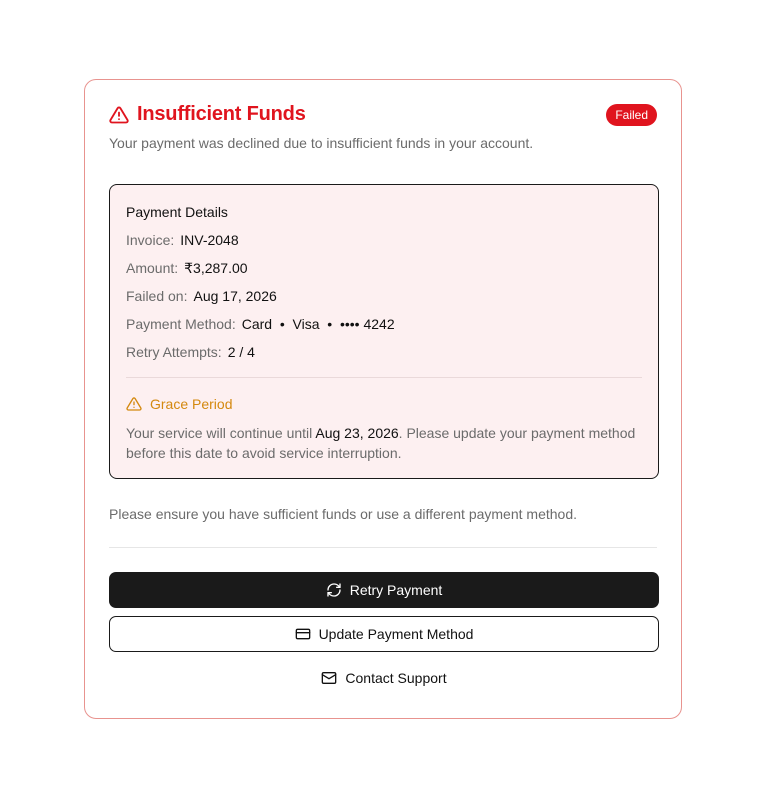 The height and width of the screenshot is (800, 768). I want to click on detail-row-retry-attempts: Retry Attempts: 2 / 4, so click(190, 352).